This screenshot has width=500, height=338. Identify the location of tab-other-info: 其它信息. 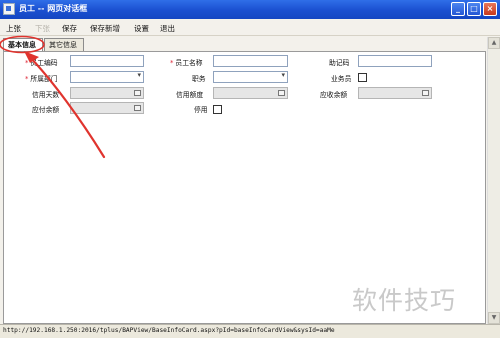
(64, 44).